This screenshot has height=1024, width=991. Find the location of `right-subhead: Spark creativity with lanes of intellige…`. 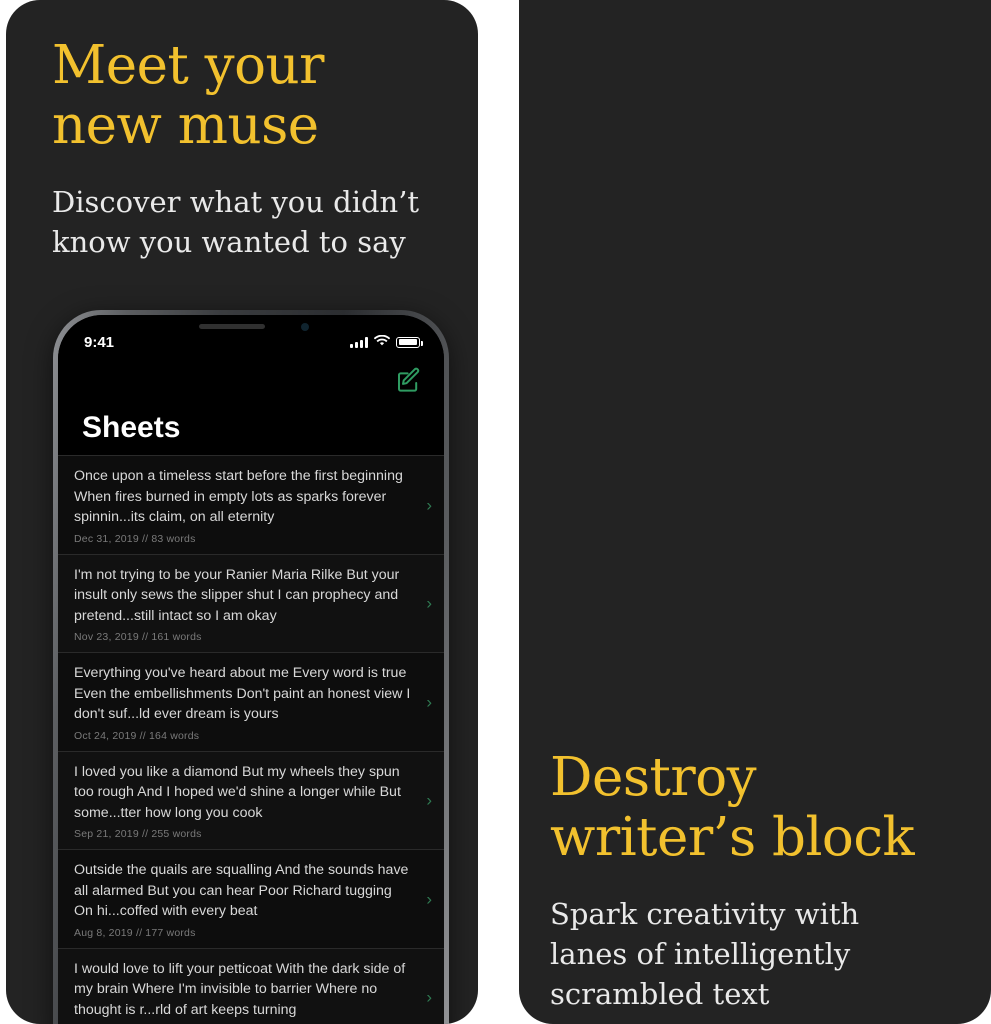

right-subhead: Spark creativity with lanes of intellige… is located at coordinates (705, 954).